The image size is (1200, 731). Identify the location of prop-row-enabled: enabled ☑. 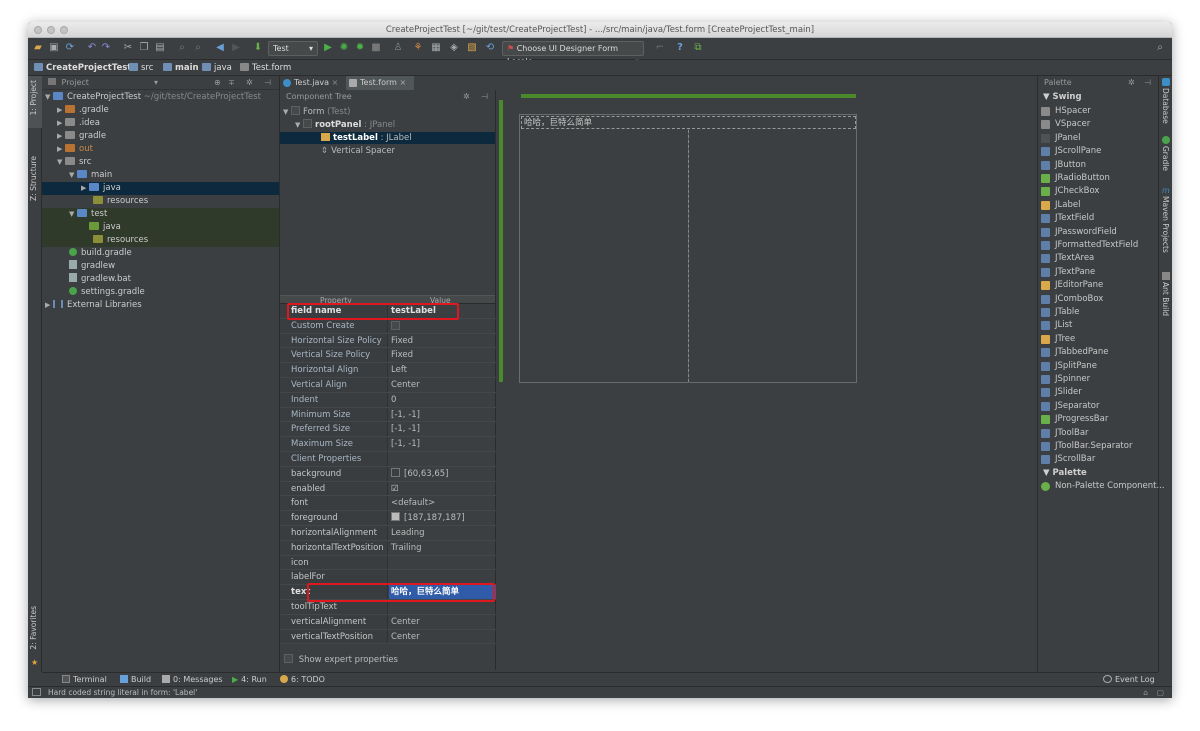
(388, 489).